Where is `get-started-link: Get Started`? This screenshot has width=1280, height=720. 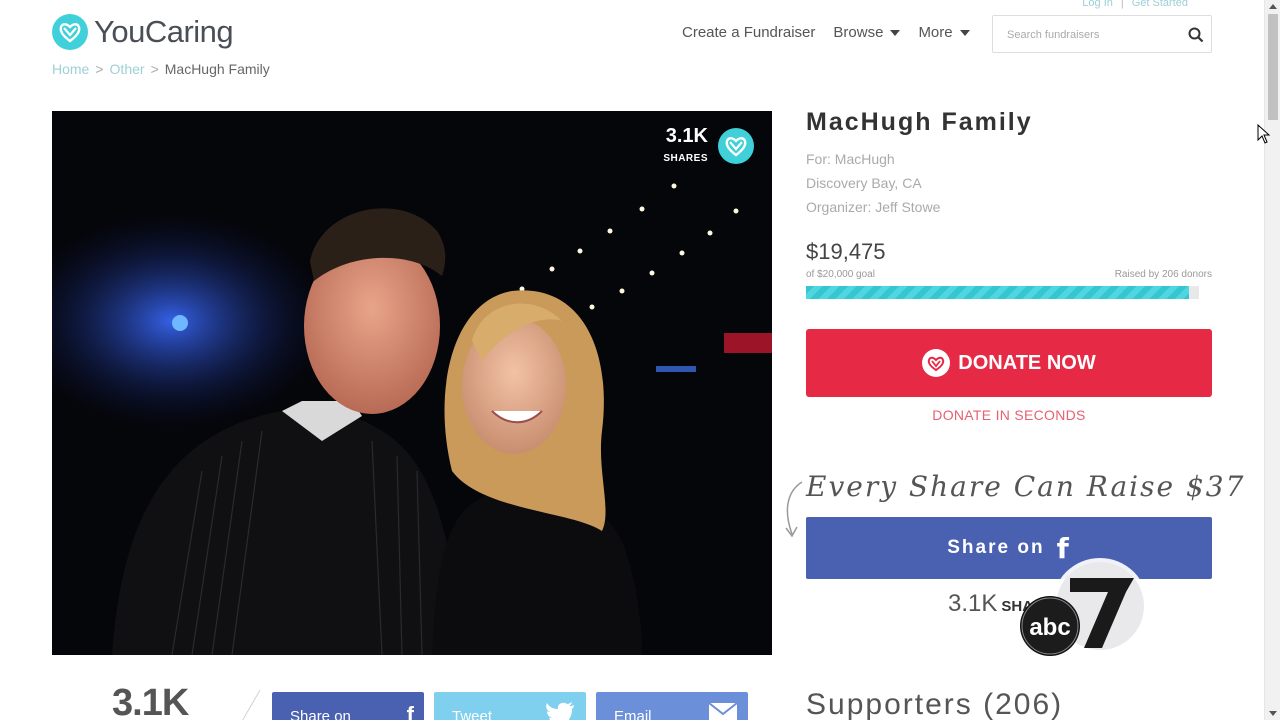
get-started-link: Get Started is located at coordinates (1160, 4).